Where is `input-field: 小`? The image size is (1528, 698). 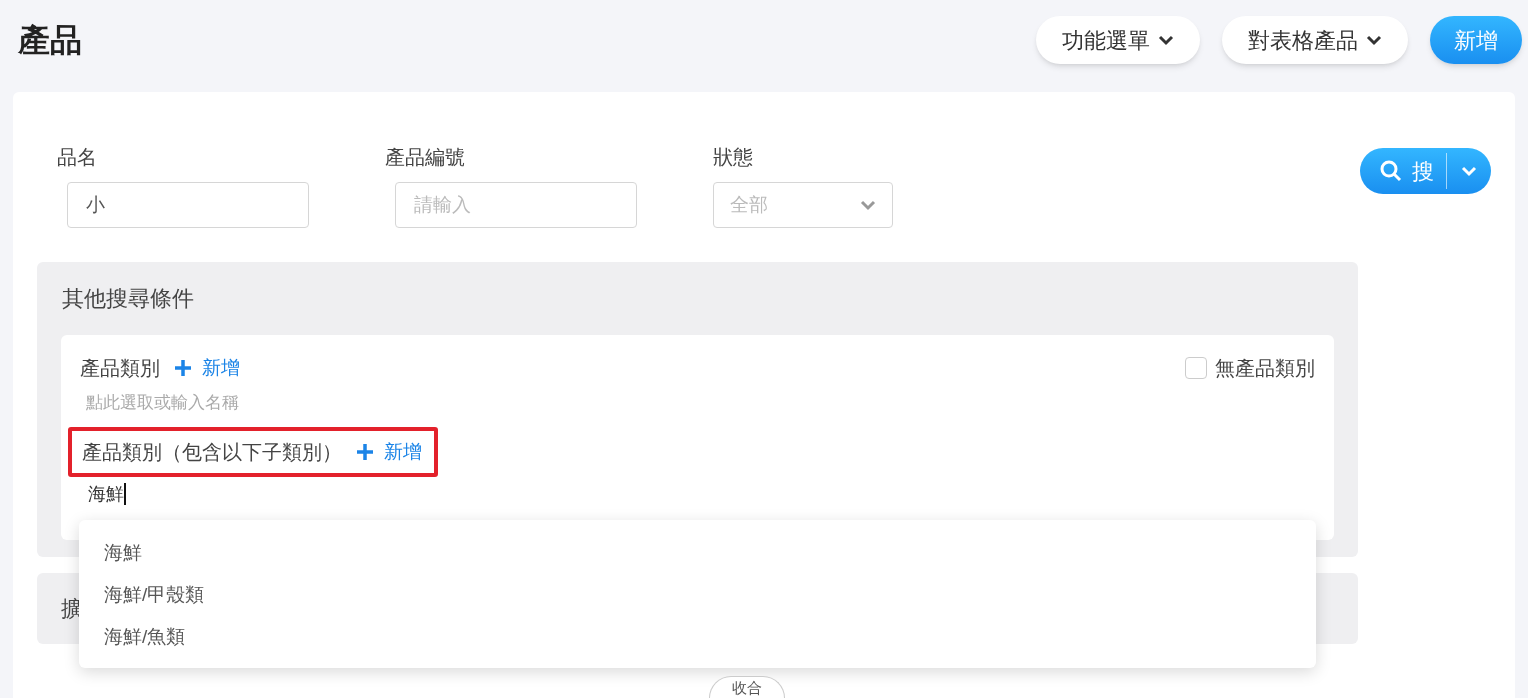
input-field: 小 is located at coordinates (188, 205).